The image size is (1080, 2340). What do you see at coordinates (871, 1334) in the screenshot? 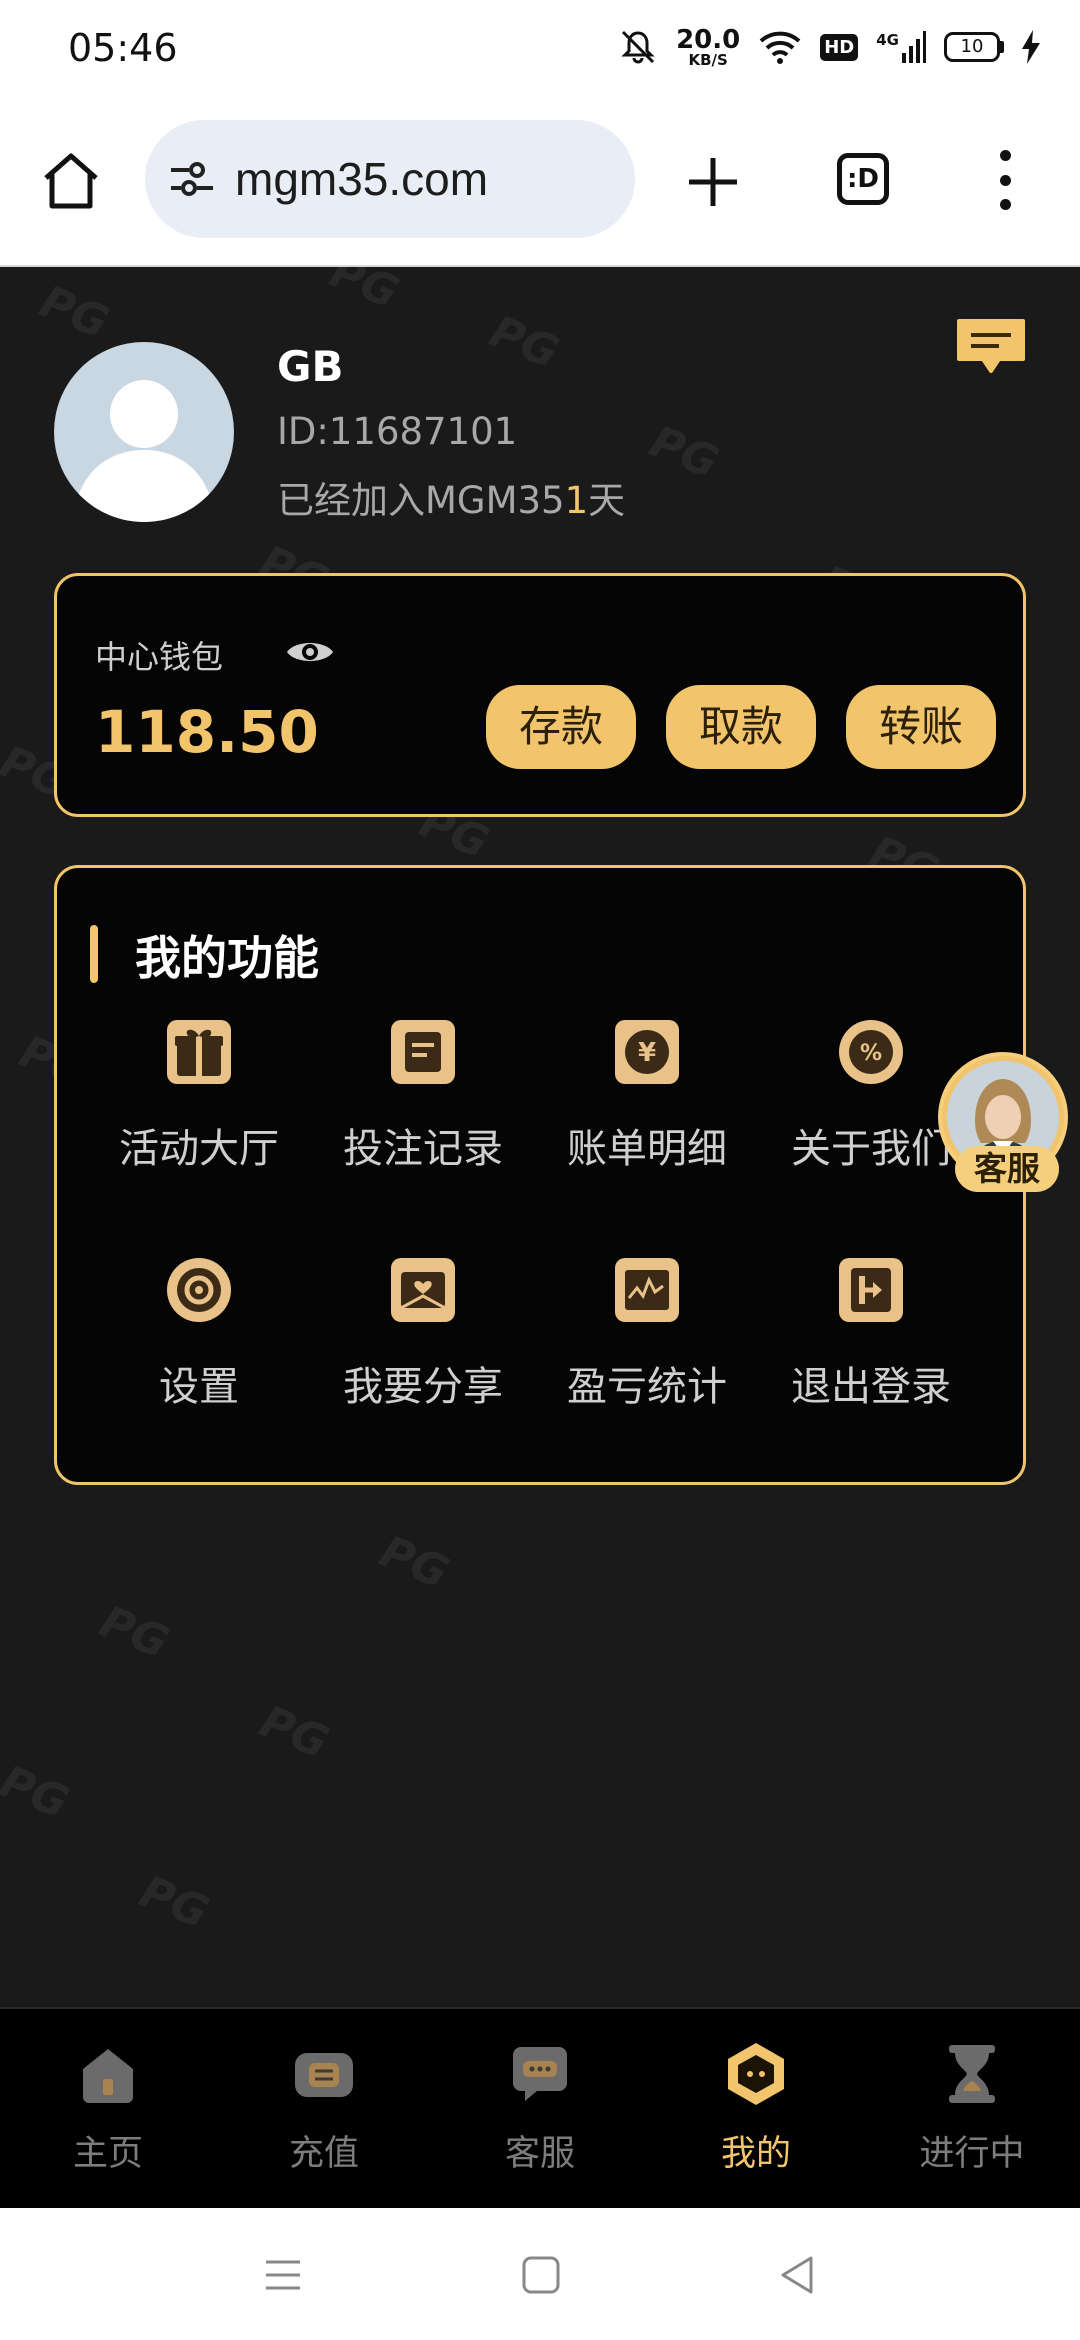
I see `function-logout: 退出登录` at bounding box center [871, 1334].